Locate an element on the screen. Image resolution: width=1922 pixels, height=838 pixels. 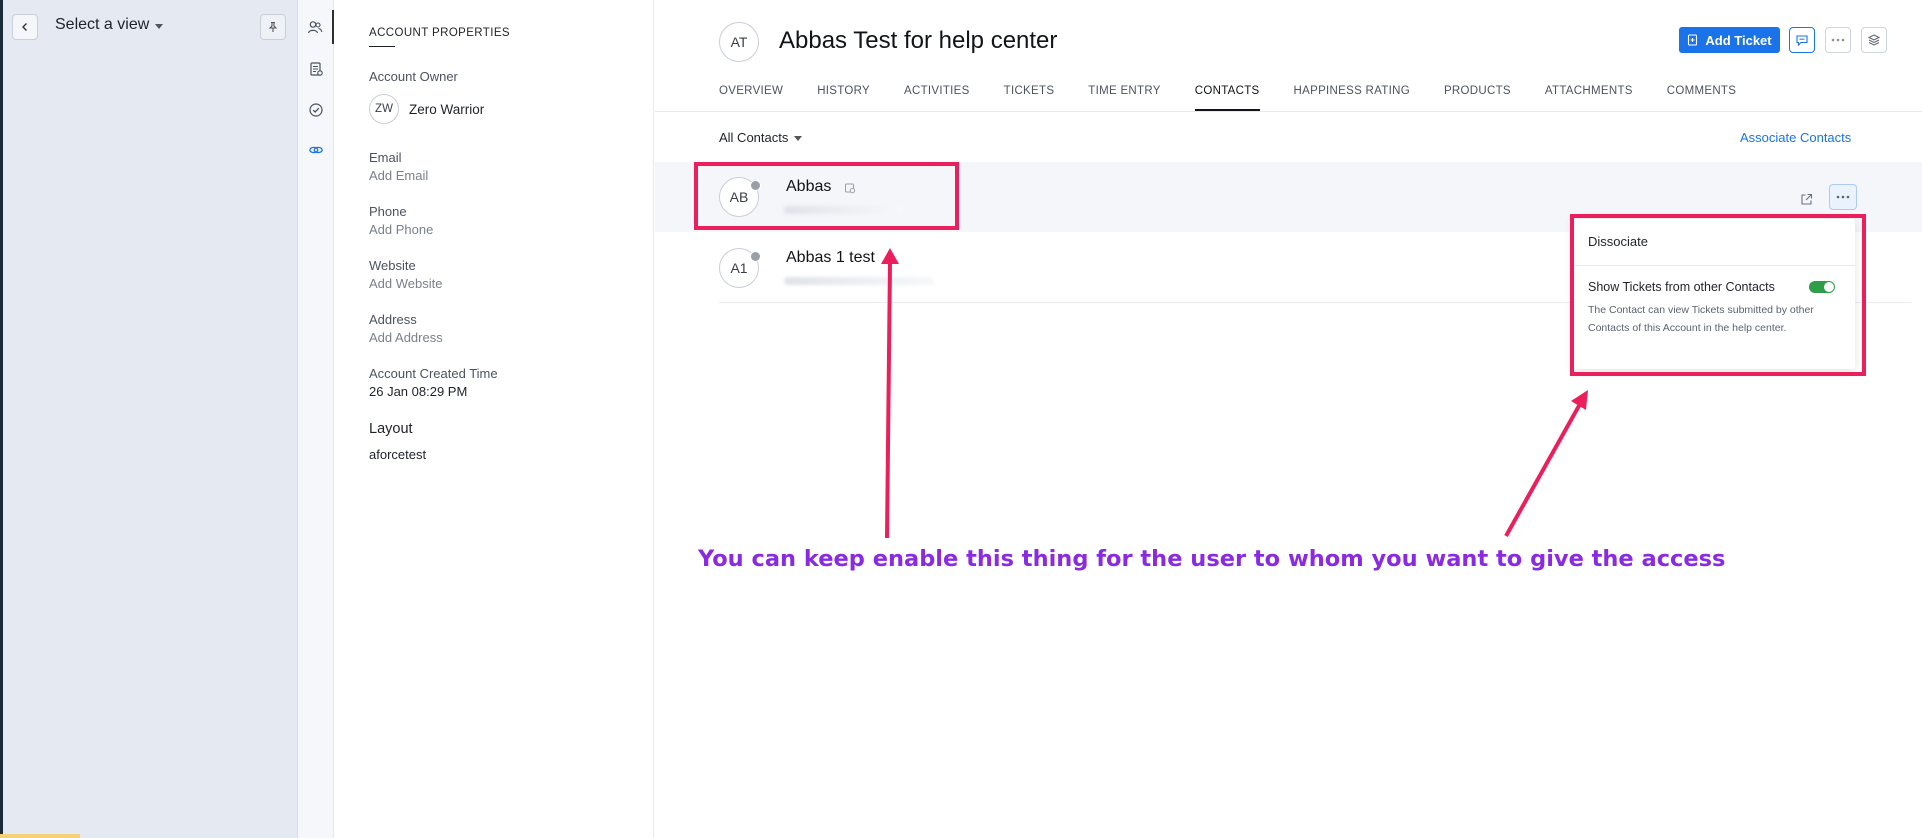
arrow-to-menu is located at coordinates (1543, 470).